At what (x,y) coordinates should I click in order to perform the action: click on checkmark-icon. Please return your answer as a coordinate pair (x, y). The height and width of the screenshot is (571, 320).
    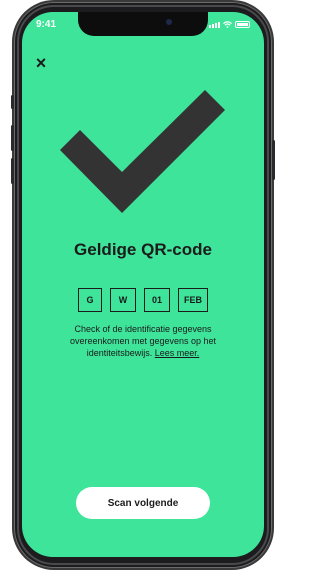
    Looking at the image, I should click on (142, 151).